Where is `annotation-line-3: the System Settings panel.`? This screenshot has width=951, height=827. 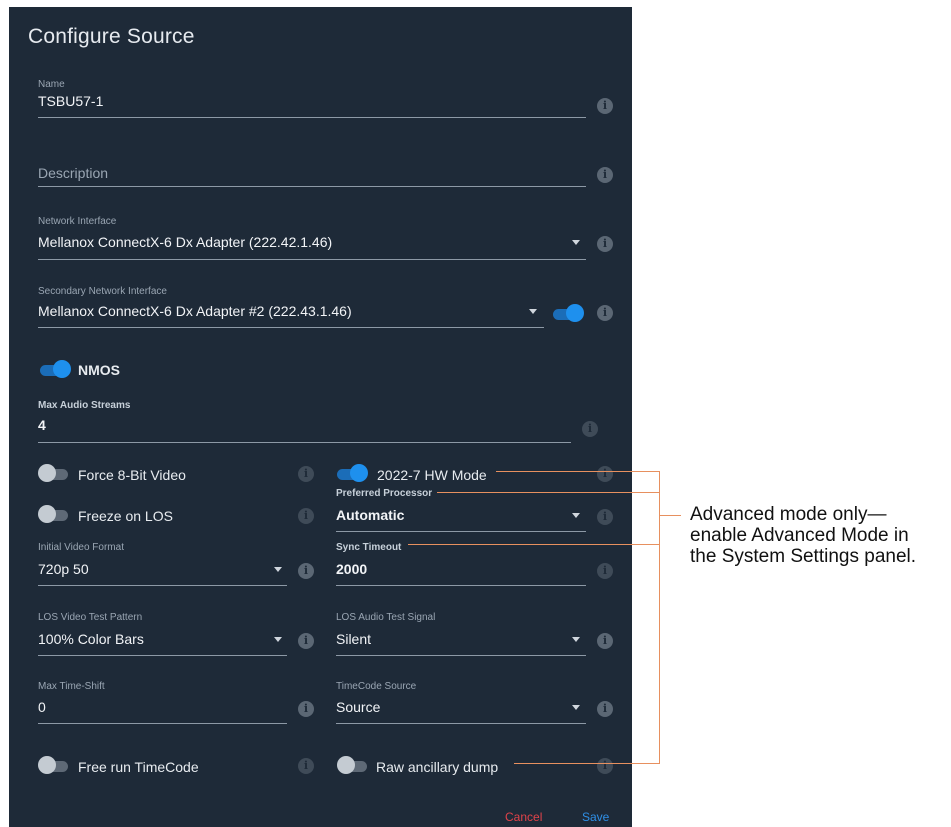 annotation-line-3: the System Settings panel. is located at coordinates (803, 556).